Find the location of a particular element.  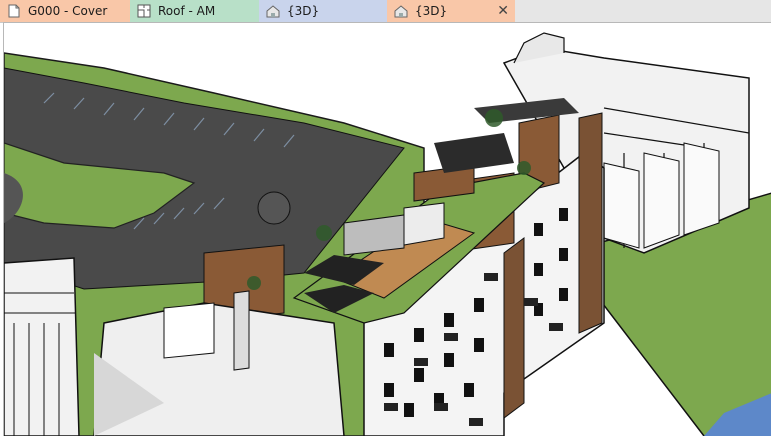

tab-3d-view-active: {3D} ✕ is located at coordinates (451, 11).